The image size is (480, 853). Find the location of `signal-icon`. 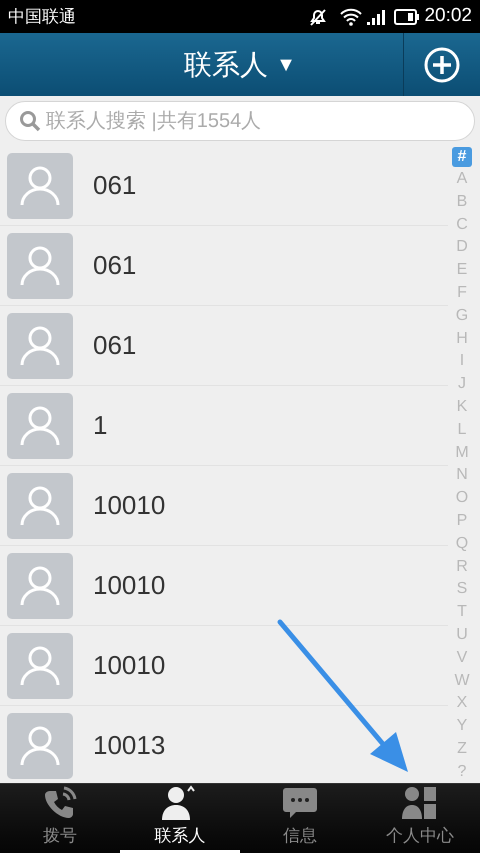

signal-icon is located at coordinates (376, 17).